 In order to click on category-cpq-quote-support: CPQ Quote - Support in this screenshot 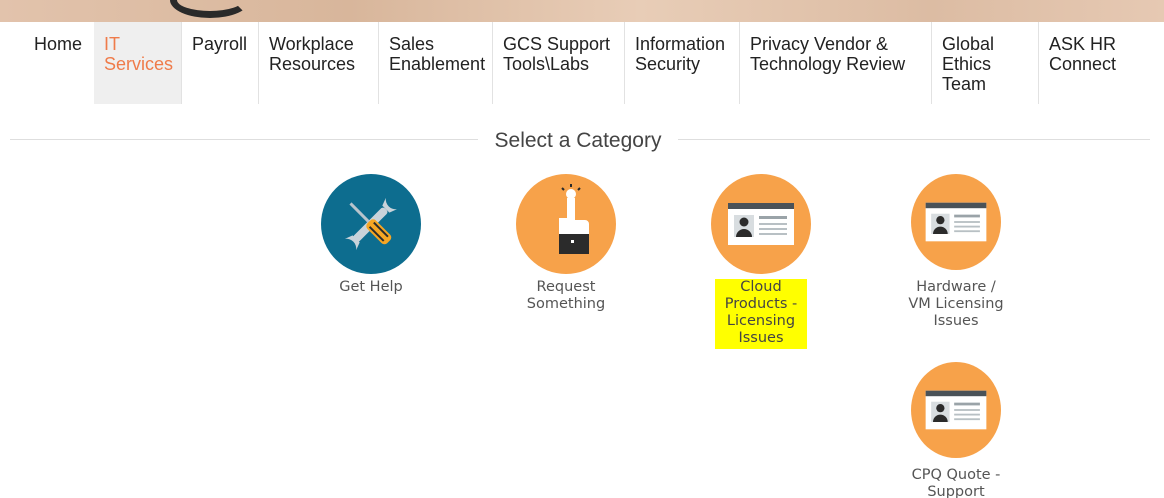, I will do `click(956, 430)`.